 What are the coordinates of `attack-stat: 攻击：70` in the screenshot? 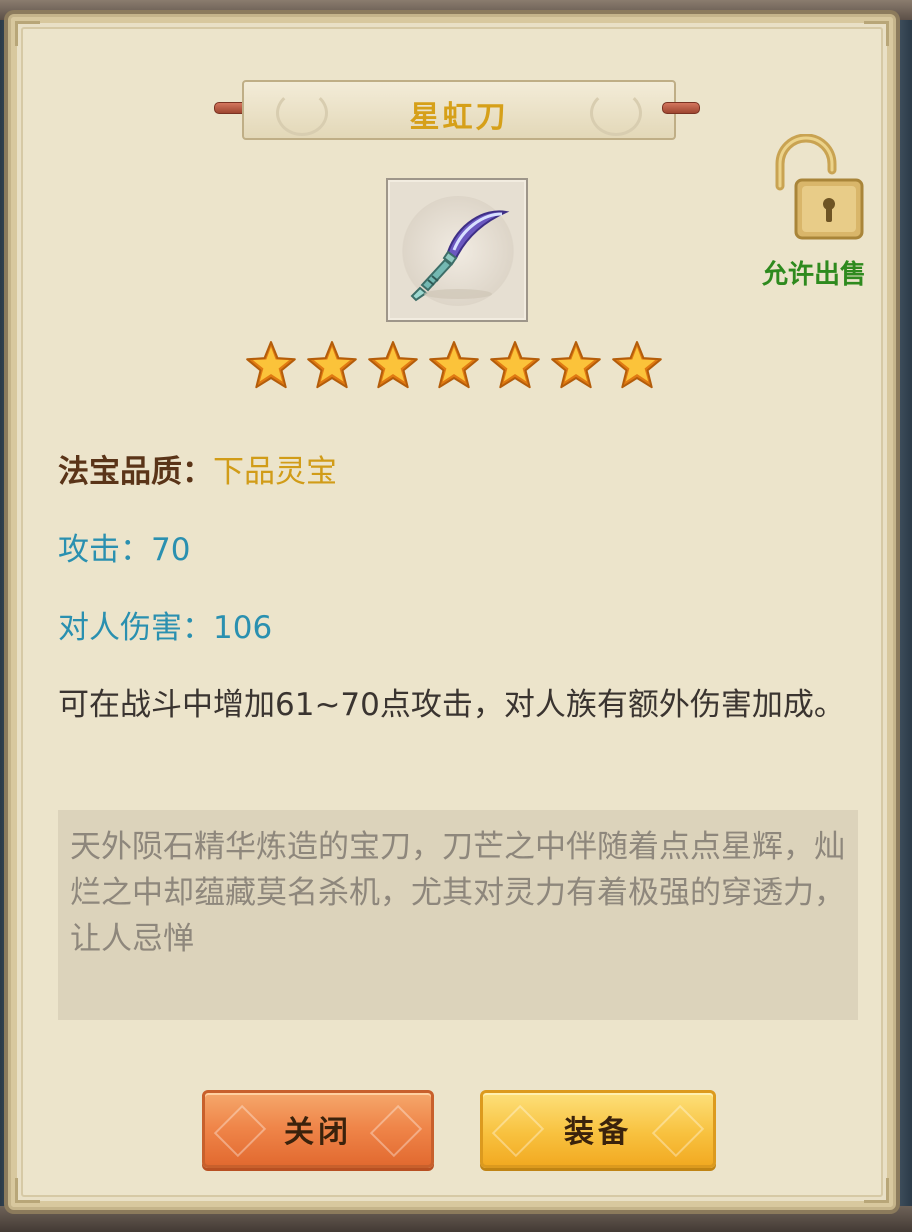 It's located at (124, 550).